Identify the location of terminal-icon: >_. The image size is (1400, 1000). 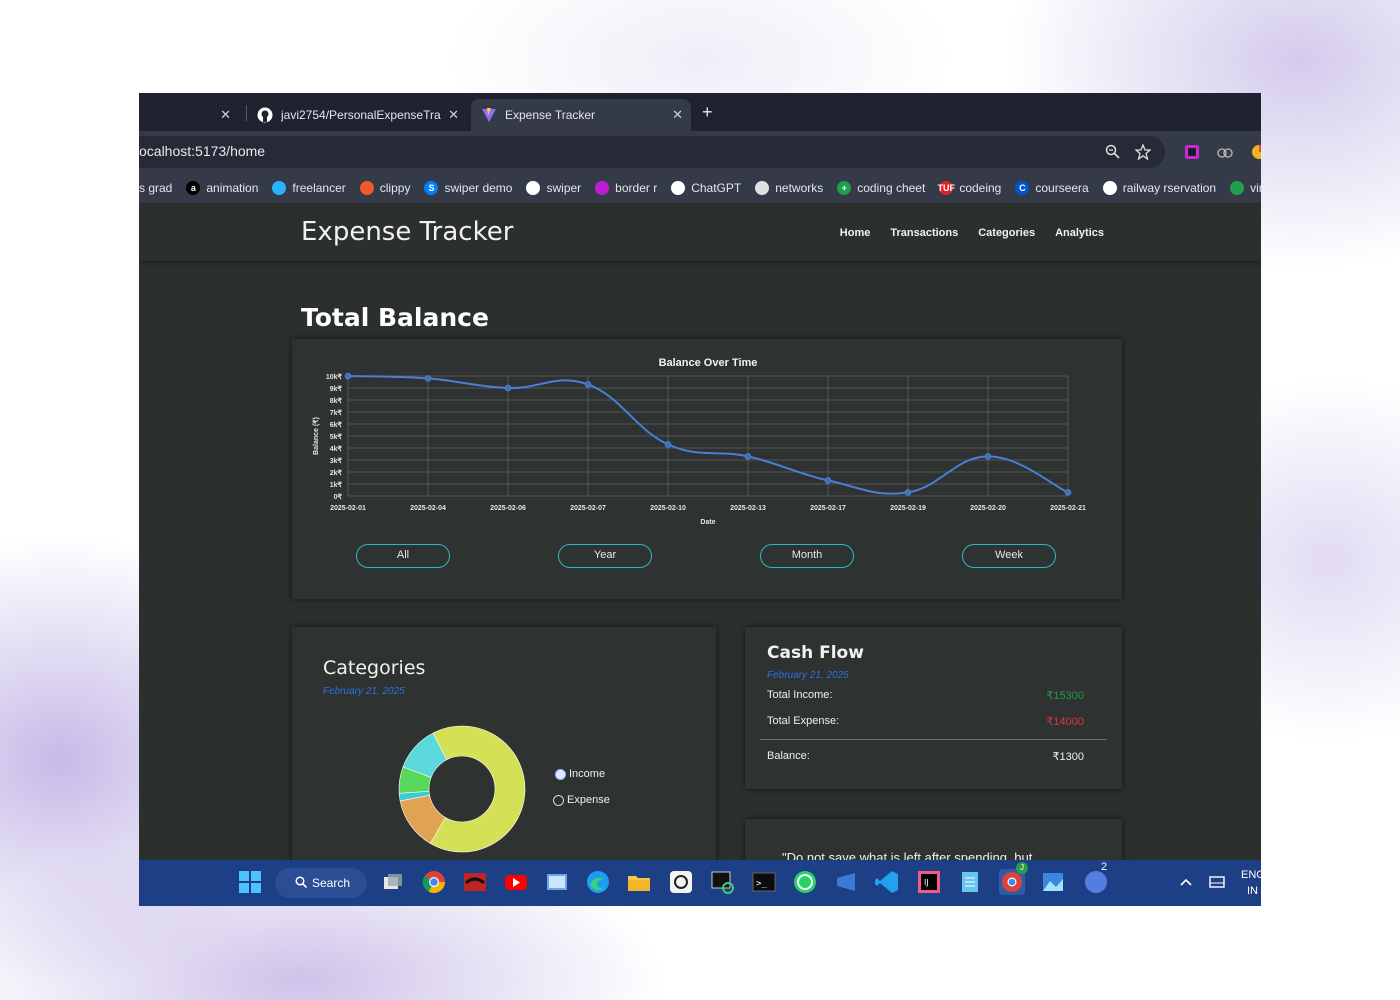
(764, 882).